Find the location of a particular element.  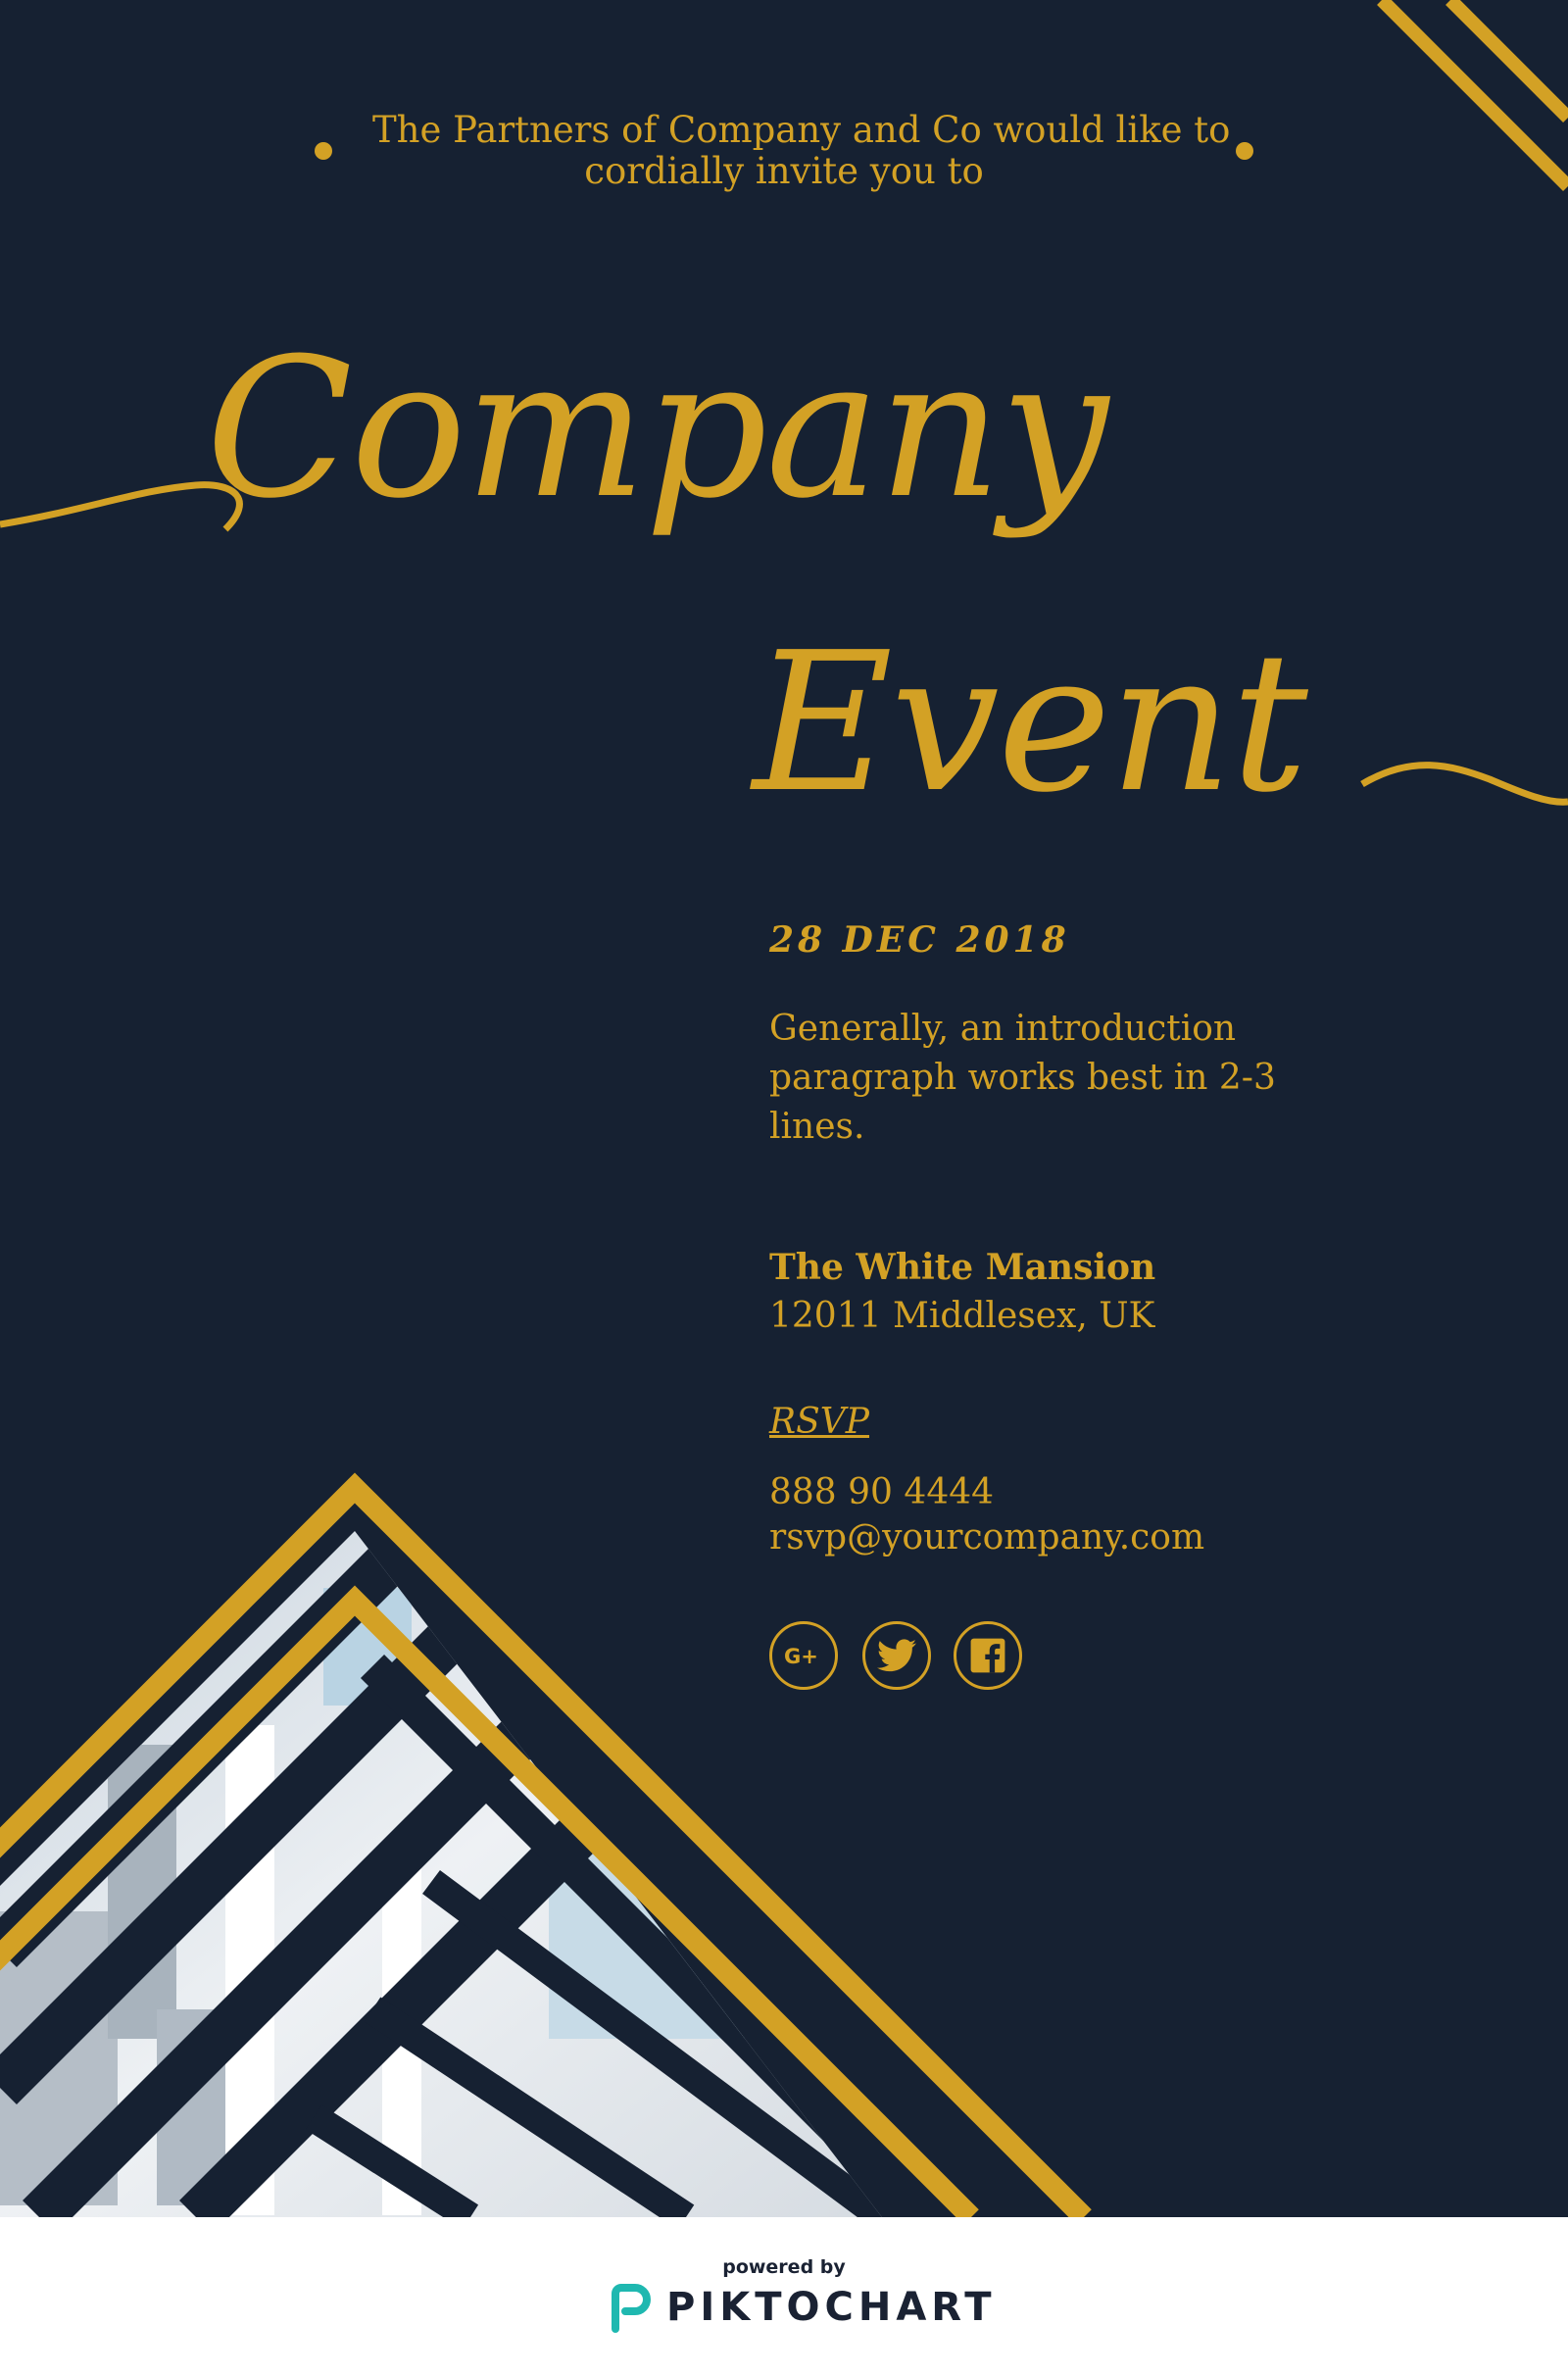

swash-right is located at coordinates (1464, 784).